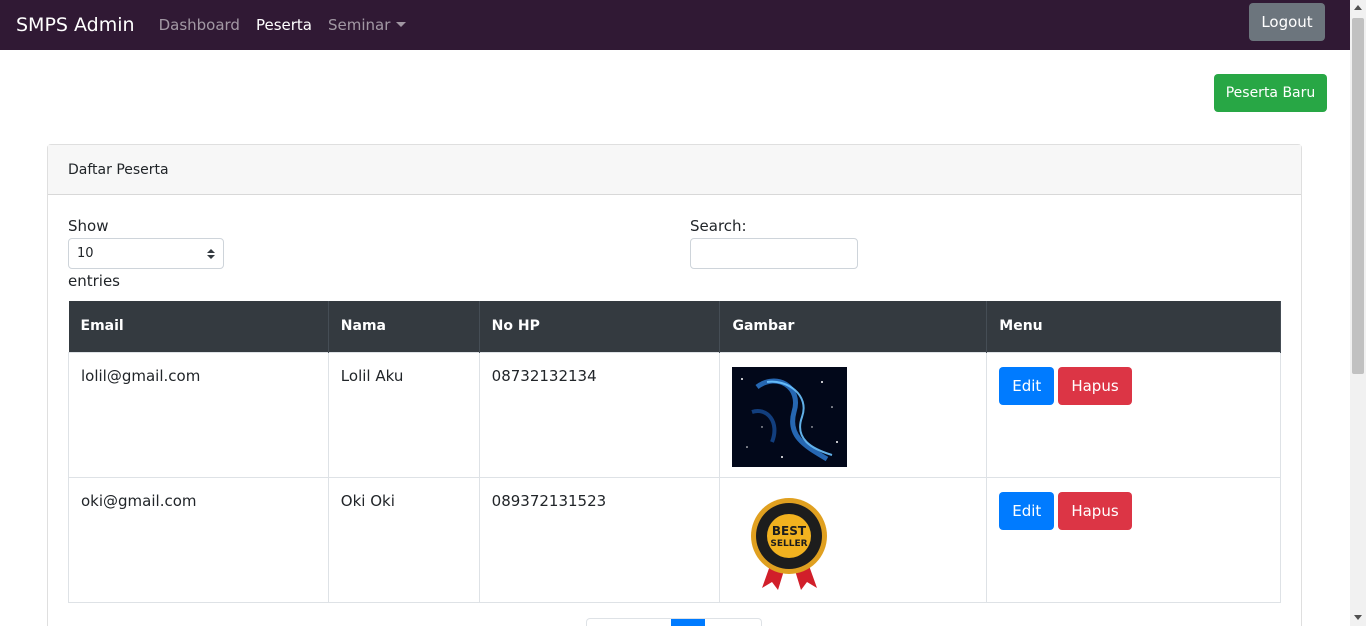 This screenshot has width=1366, height=626. I want to click on col-header-menu: Menu, so click(1133, 326).